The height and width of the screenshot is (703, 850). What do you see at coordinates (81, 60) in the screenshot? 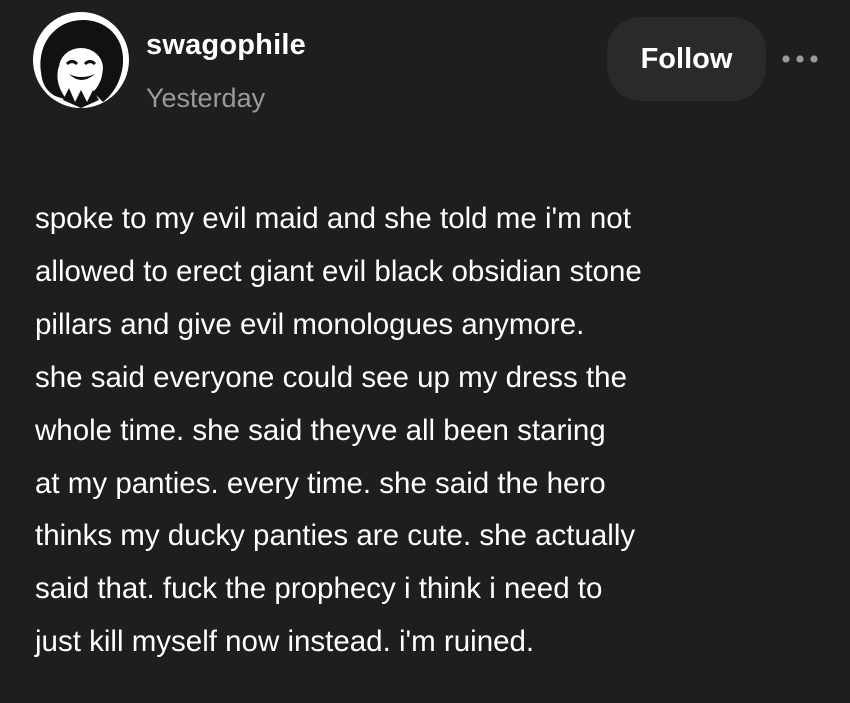
I see `avatar-icon` at bounding box center [81, 60].